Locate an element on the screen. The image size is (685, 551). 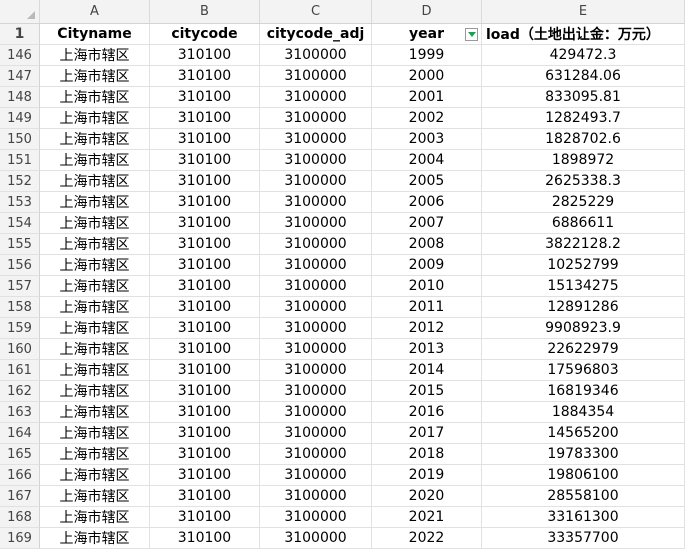
row-number: 166 is located at coordinates (20, 475).